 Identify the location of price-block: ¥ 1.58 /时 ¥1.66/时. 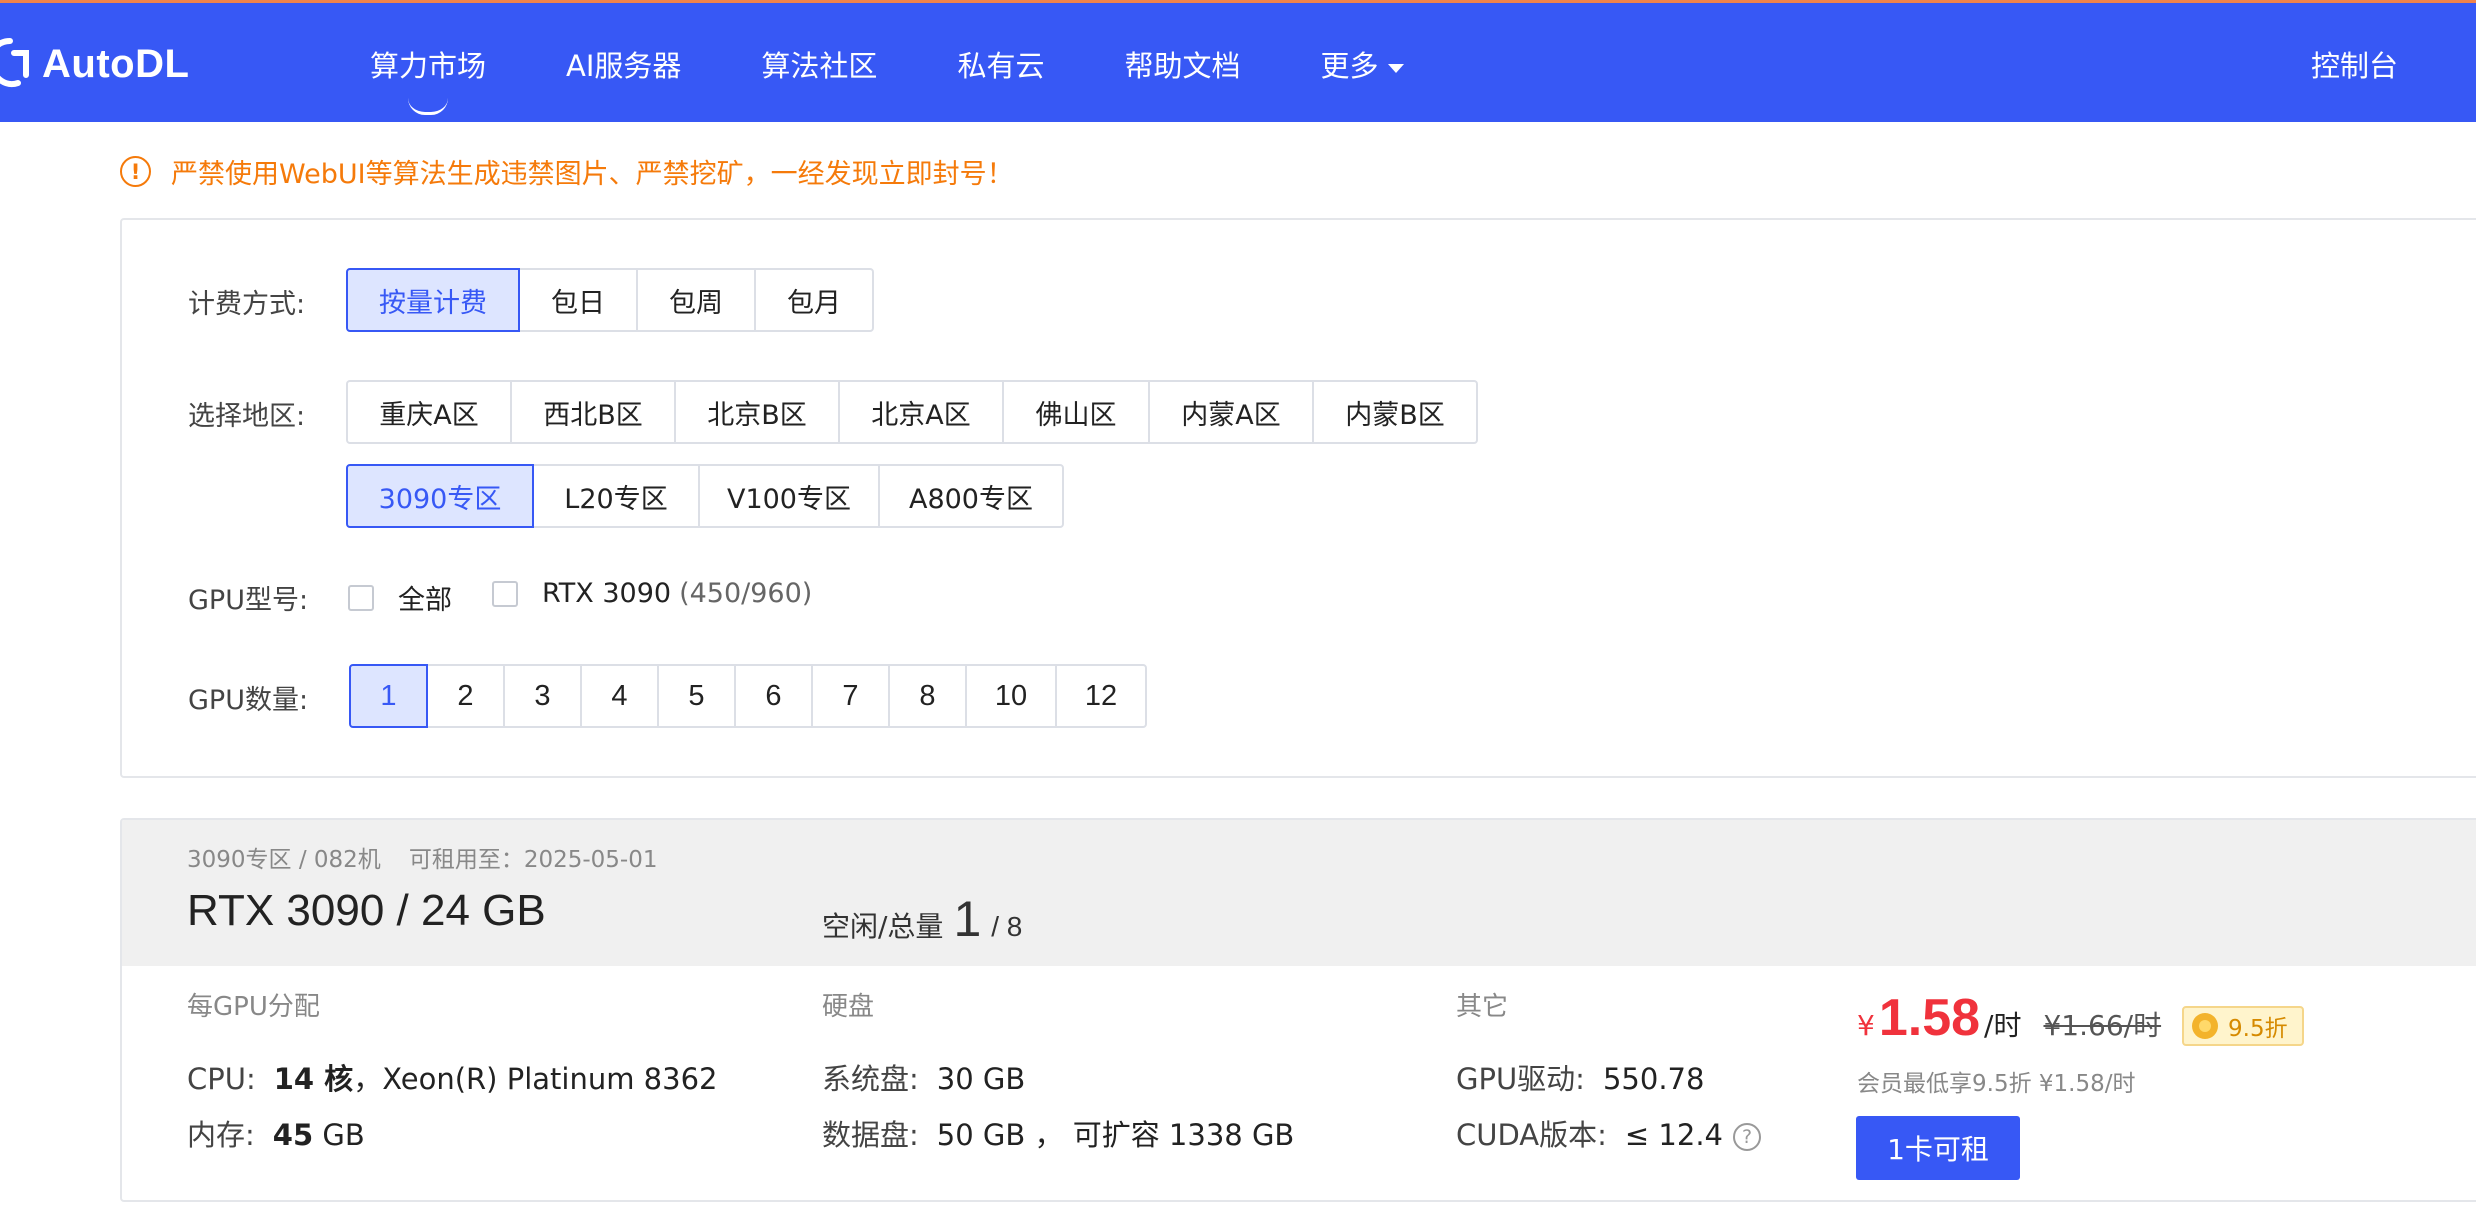
(2009, 1018).